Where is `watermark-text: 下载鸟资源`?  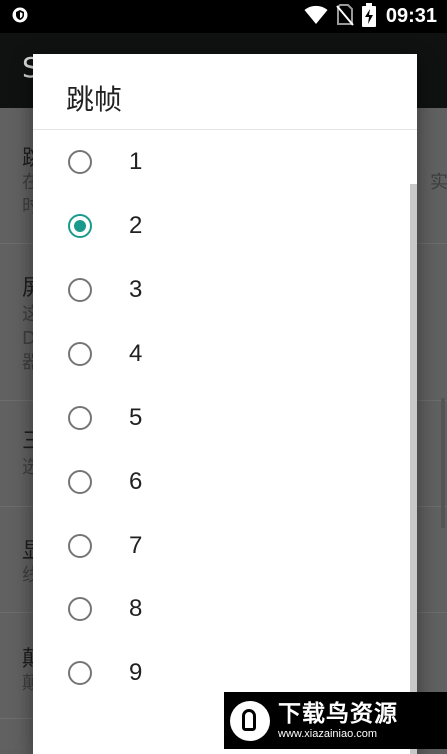 watermark-text: 下载鸟资源 is located at coordinates (338, 713).